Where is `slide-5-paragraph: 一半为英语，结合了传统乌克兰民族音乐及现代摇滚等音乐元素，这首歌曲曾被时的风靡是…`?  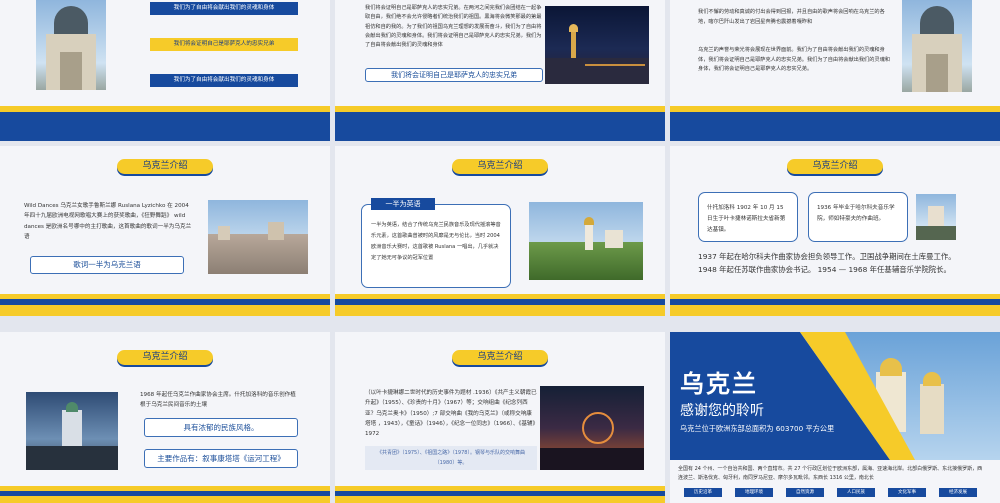 slide-5-paragraph: 一半为英语，结合了传统乌克兰民族音乐及现代摇滚等音乐元素，这首歌曲曾被时的风靡是… is located at coordinates (436, 241).